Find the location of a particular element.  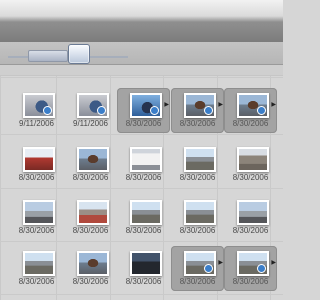

zoom-bar is located at coordinates (141, 53).